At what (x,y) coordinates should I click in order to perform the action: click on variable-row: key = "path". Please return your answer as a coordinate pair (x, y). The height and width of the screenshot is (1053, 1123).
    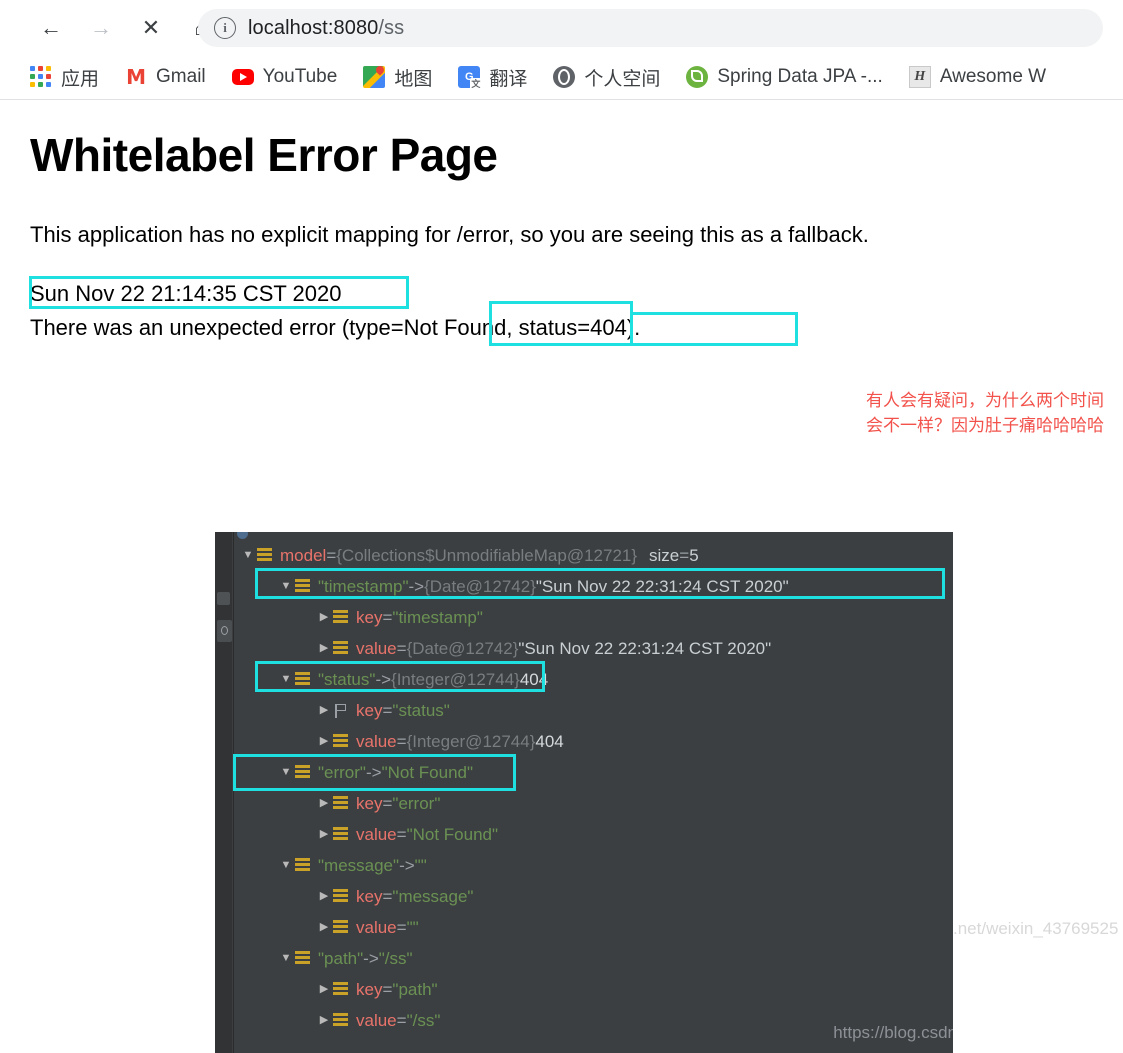
    Looking at the image, I should click on (376, 989).